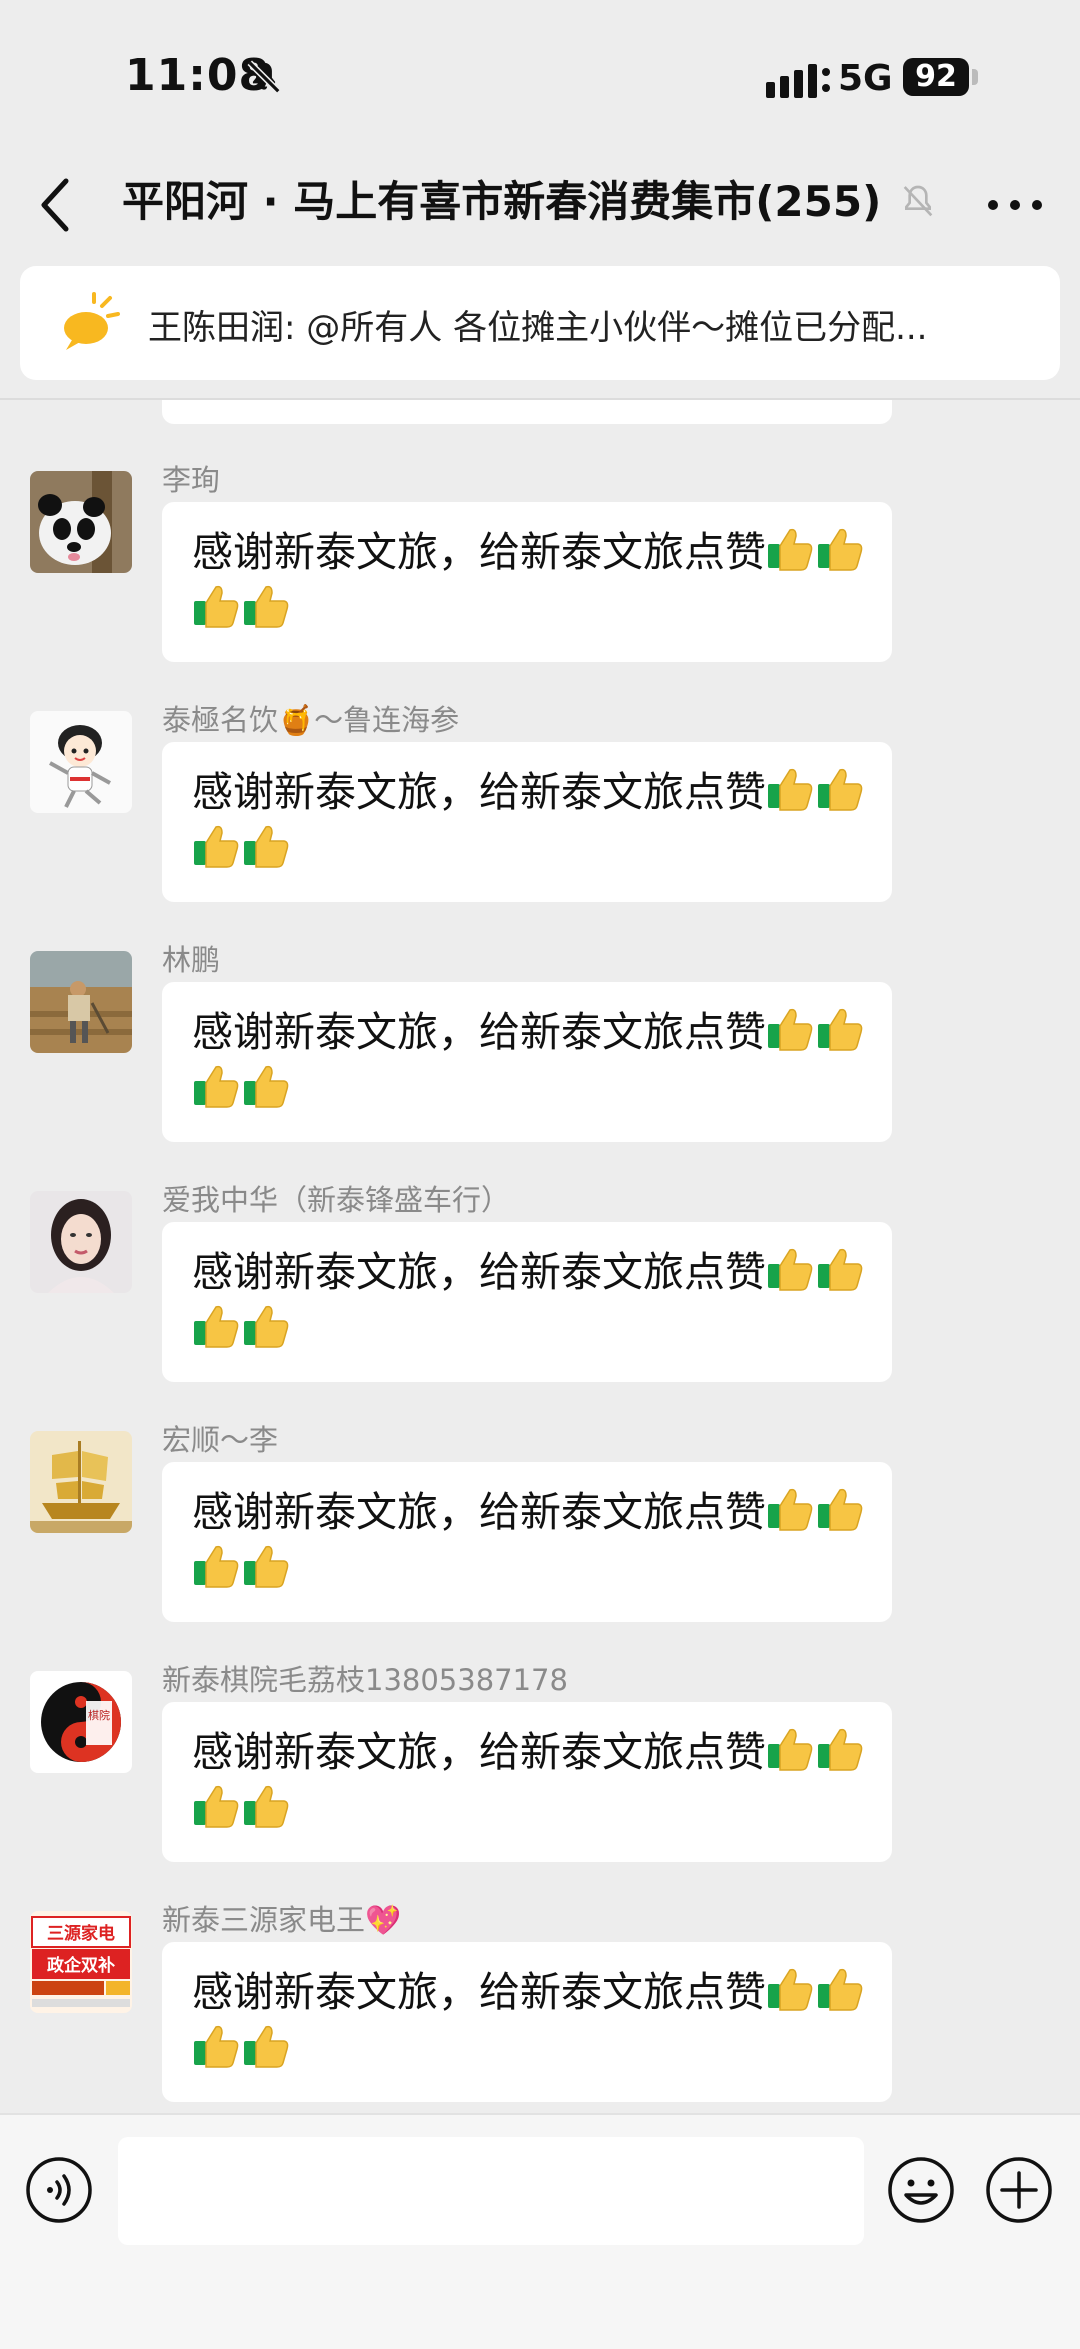 The width and height of the screenshot is (1080, 2349). What do you see at coordinates (798, 81) in the screenshot?
I see `signal-strength-icon` at bounding box center [798, 81].